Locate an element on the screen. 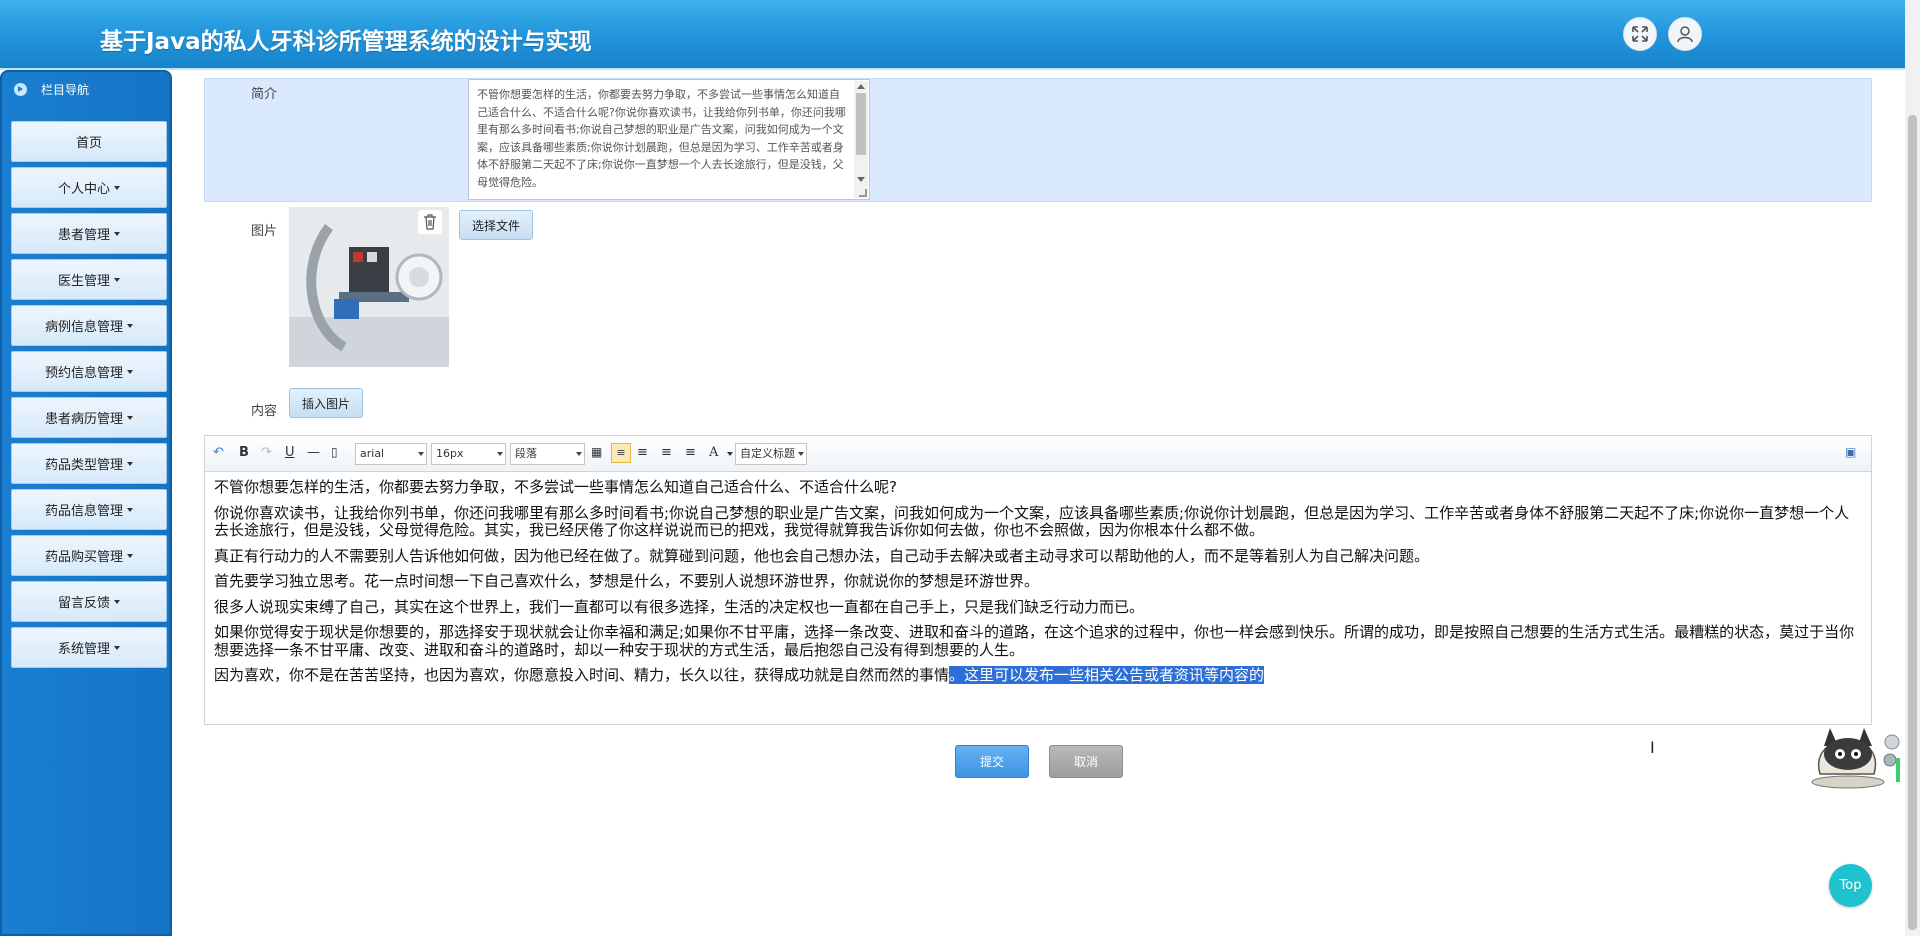  image-label: 图片 is located at coordinates (264, 231).